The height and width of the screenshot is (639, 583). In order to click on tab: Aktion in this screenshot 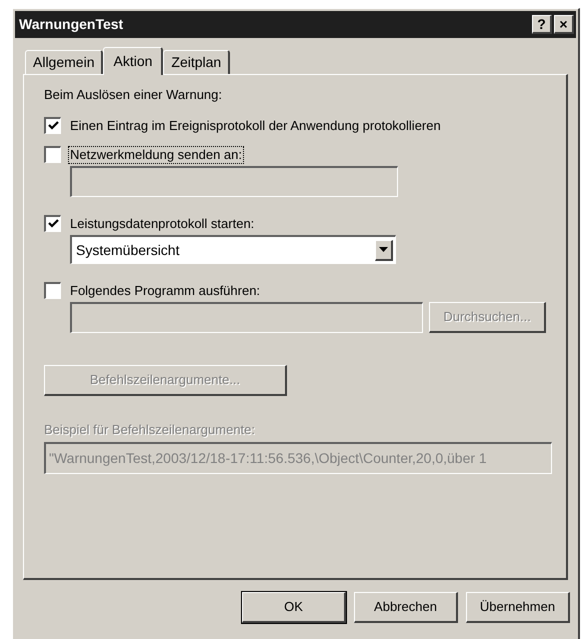, I will do `click(133, 61)`.